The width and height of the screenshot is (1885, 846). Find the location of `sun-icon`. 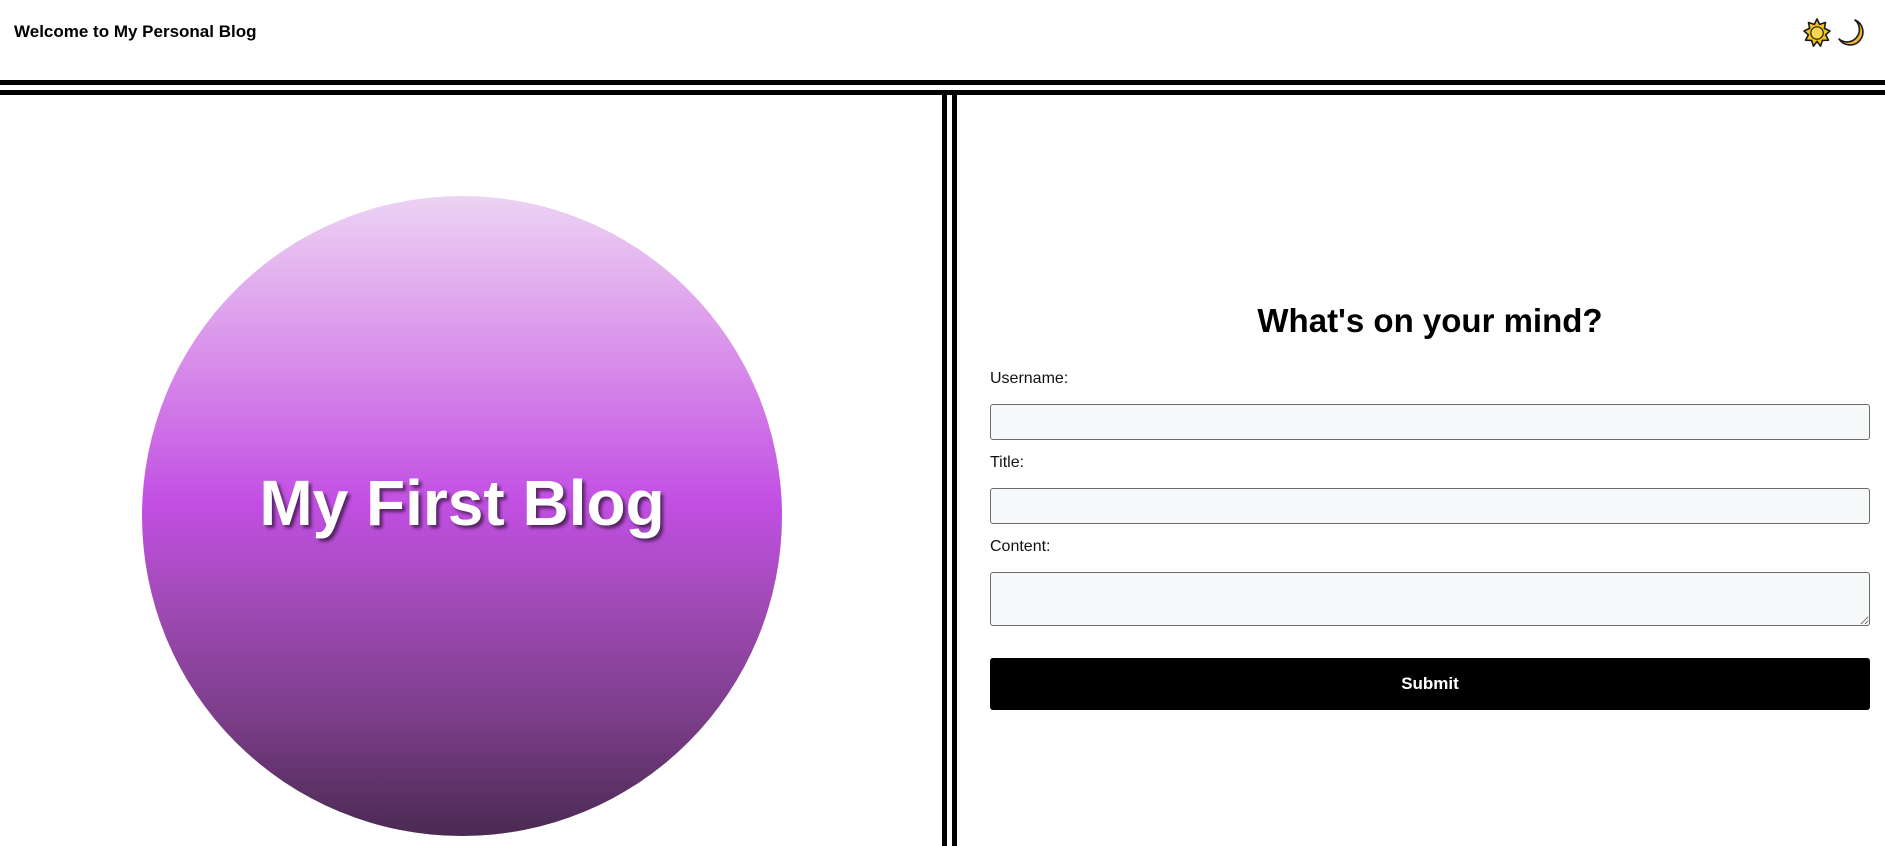

sun-icon is located at coordinates (1817, 33).